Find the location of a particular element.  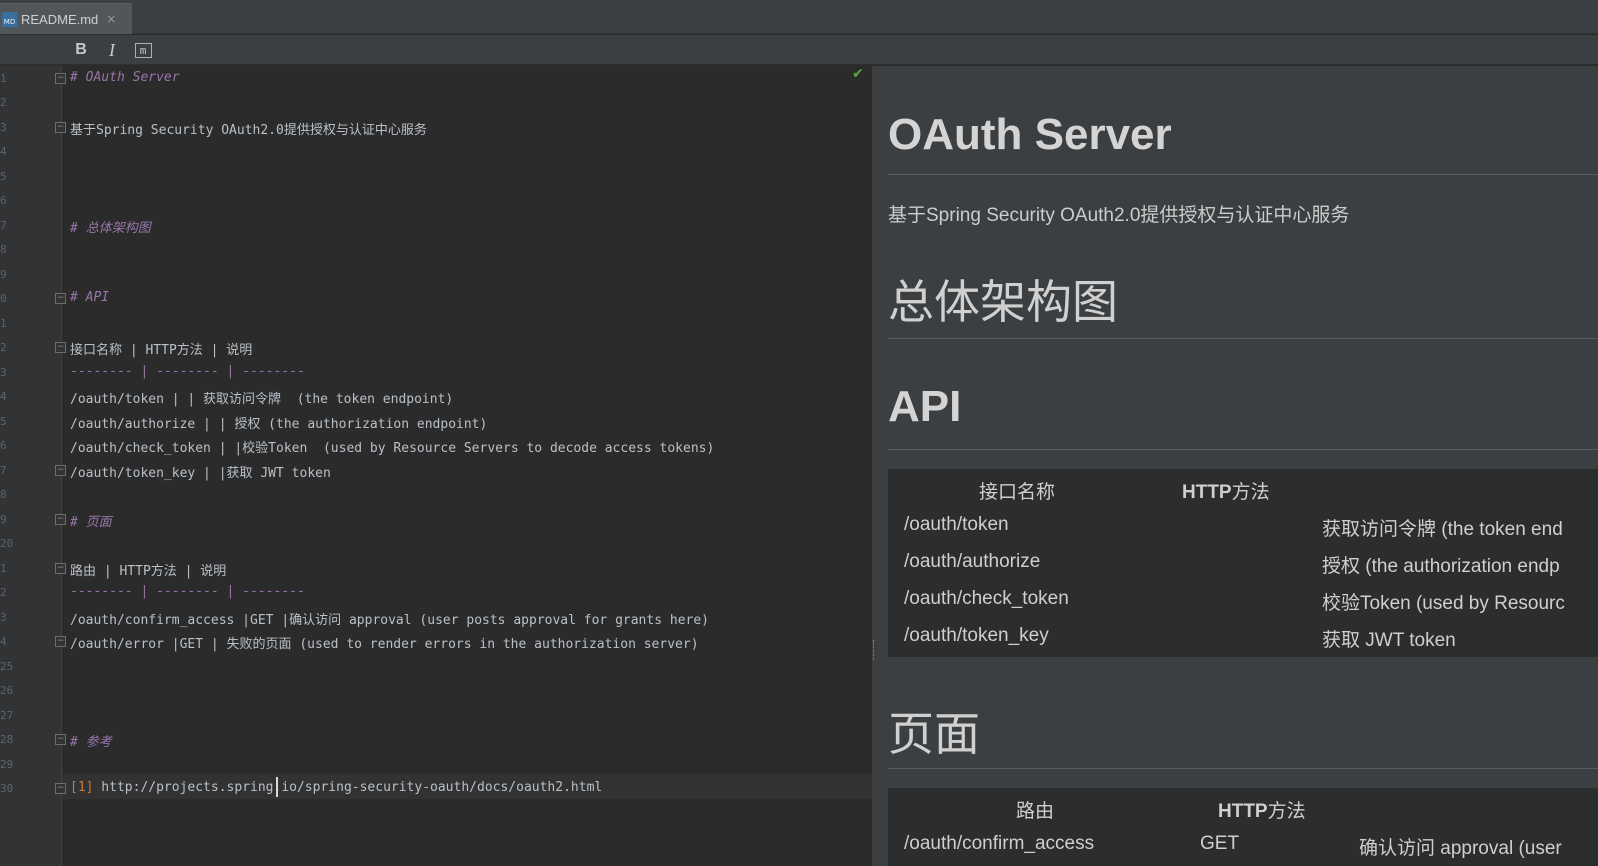

markdown-toolbar: B I m is located at coordinates (799, 50).